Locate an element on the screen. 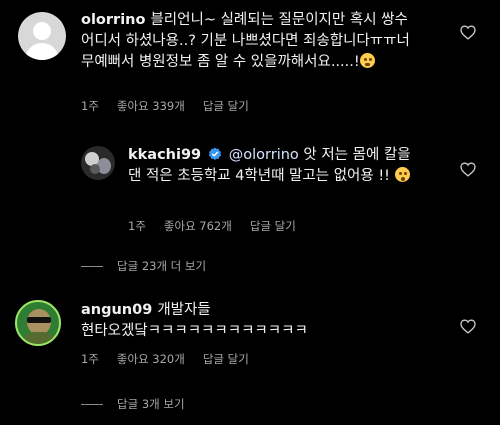  comment-body-line2: 현타오겠닼ㅋㅋㅋㅋㅋㅋㅋㅋㅋㅋㅋㅋ is located at coordinates (194, 331).